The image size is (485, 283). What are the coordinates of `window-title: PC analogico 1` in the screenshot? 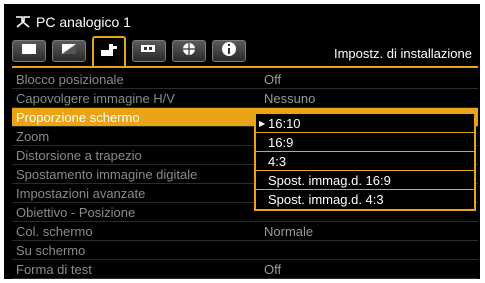 It's located at (83, 22).